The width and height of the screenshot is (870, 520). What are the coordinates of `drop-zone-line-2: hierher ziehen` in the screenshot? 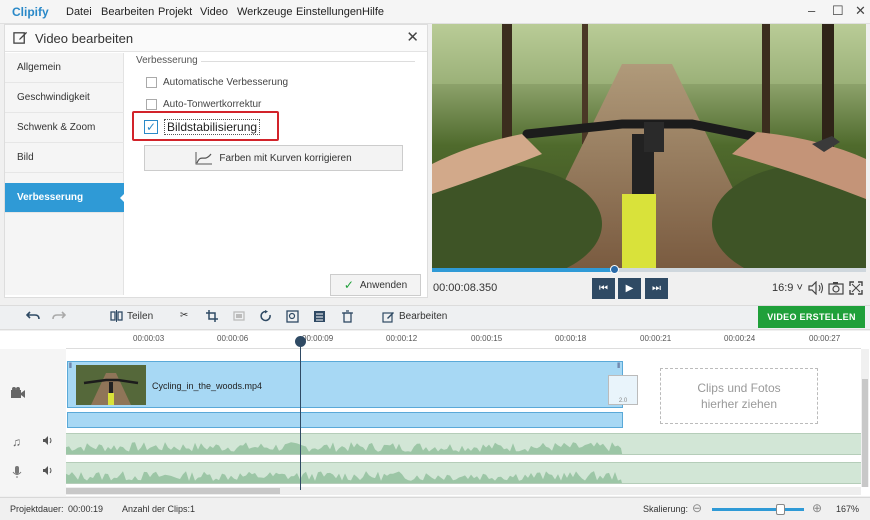 It's located at (739, 404).